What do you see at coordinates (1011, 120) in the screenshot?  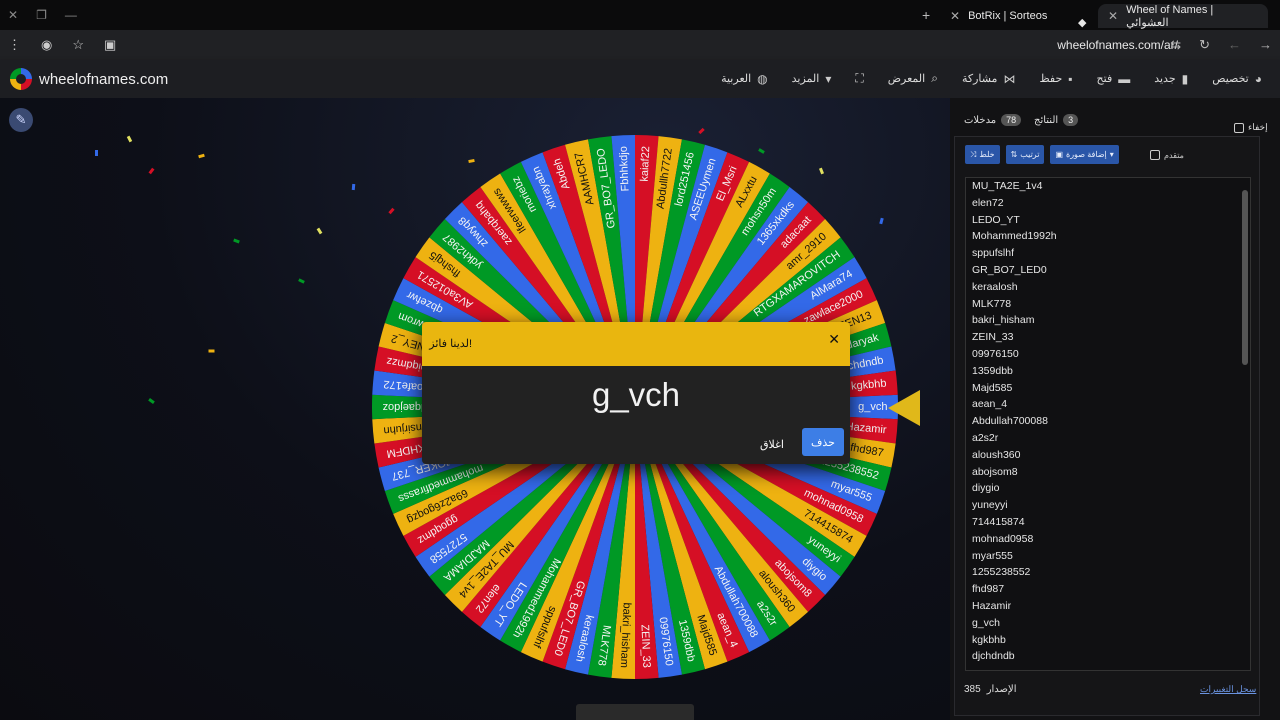 I see `entries-count-badge: 78` at bounding box center [1011, 120].